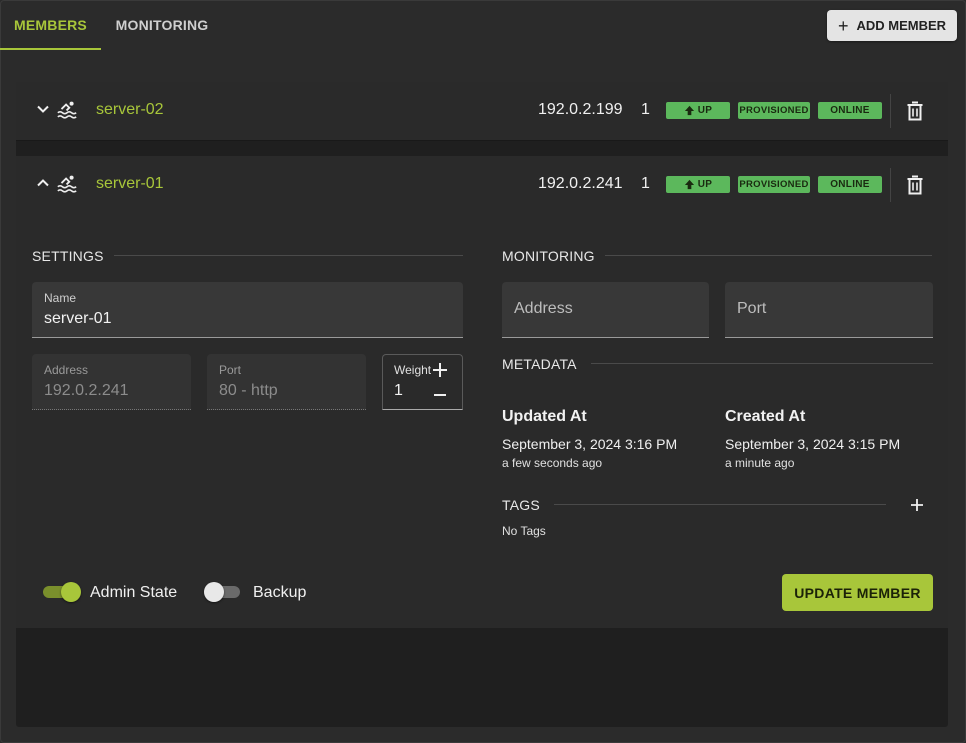 This screenshot has height=743, width=966. What do you see at coordinates (857, 592) in the screenshot?
I see `update-member-button: UPDATE MEMBER` at bounding box center [857, 592].